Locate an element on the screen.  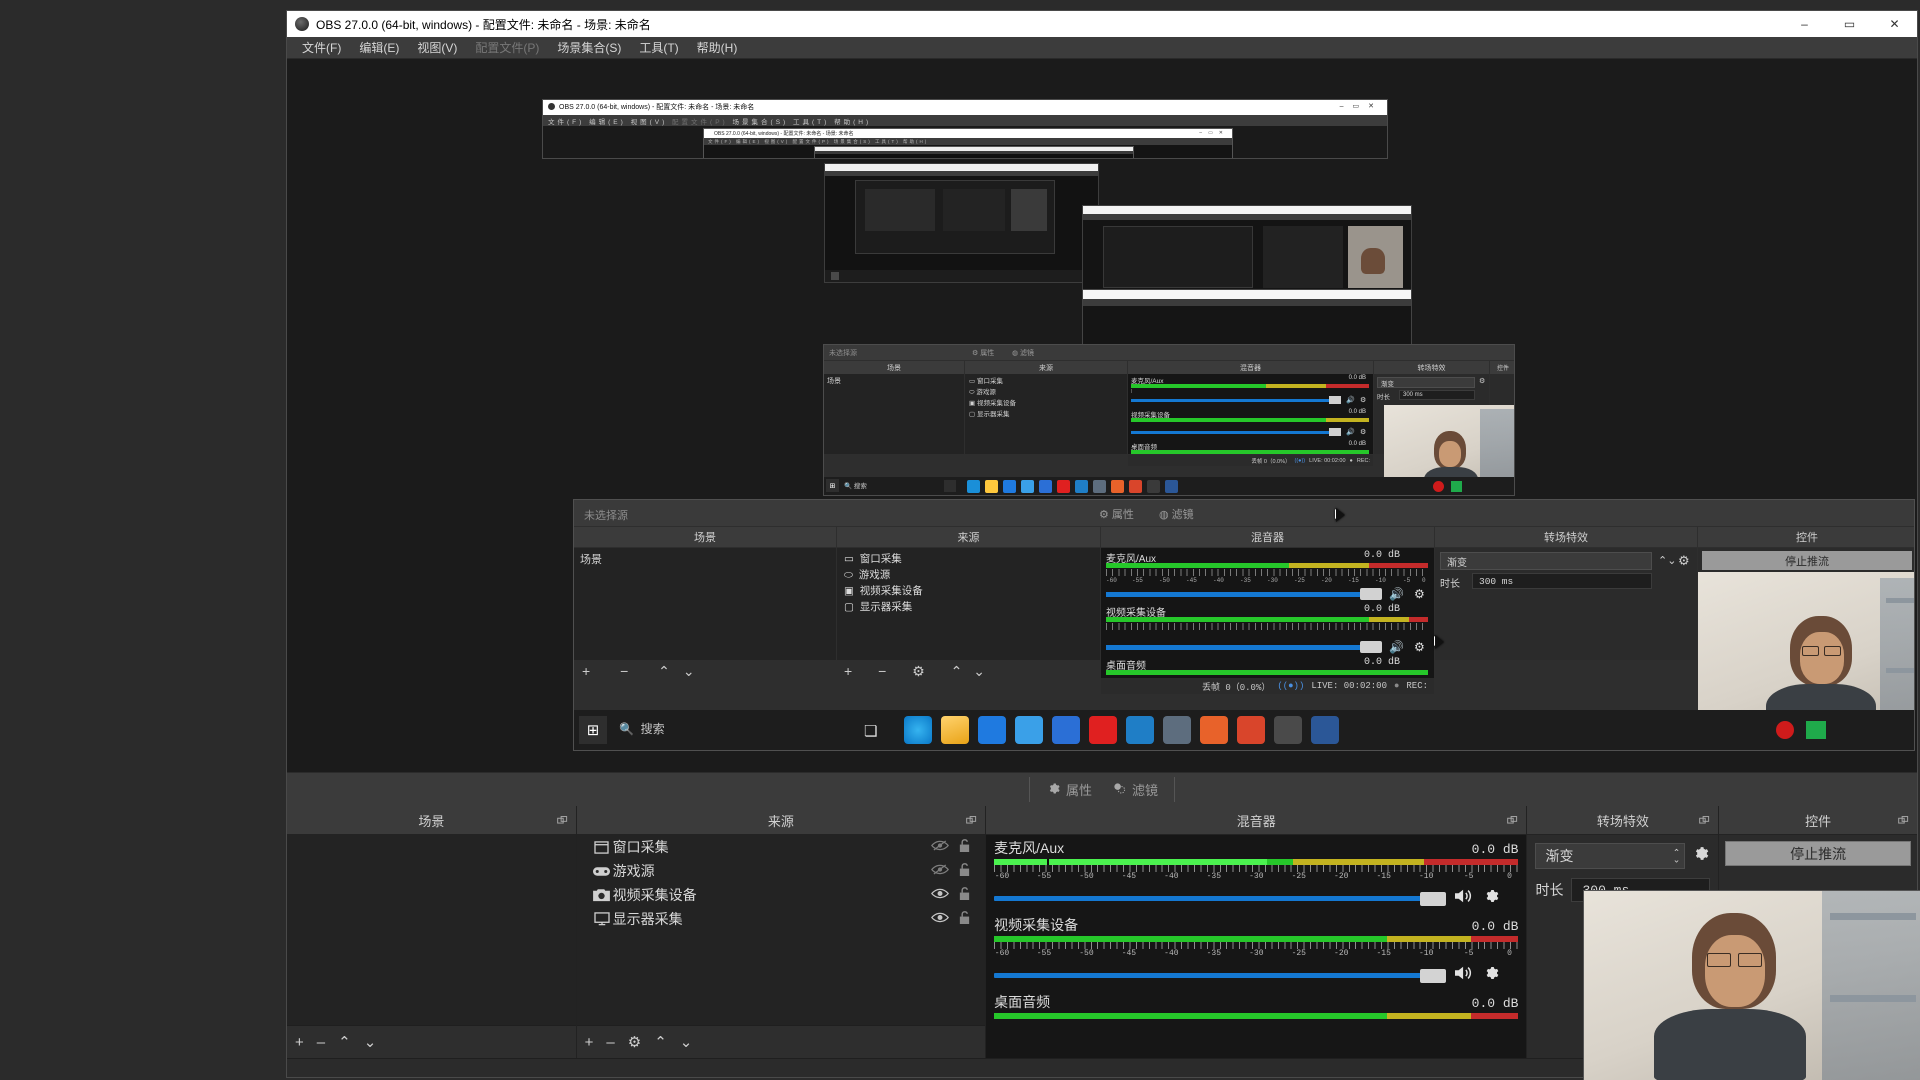
source-row-video-capture-device: 视频采集设备 is located at coordinates (781, 895).